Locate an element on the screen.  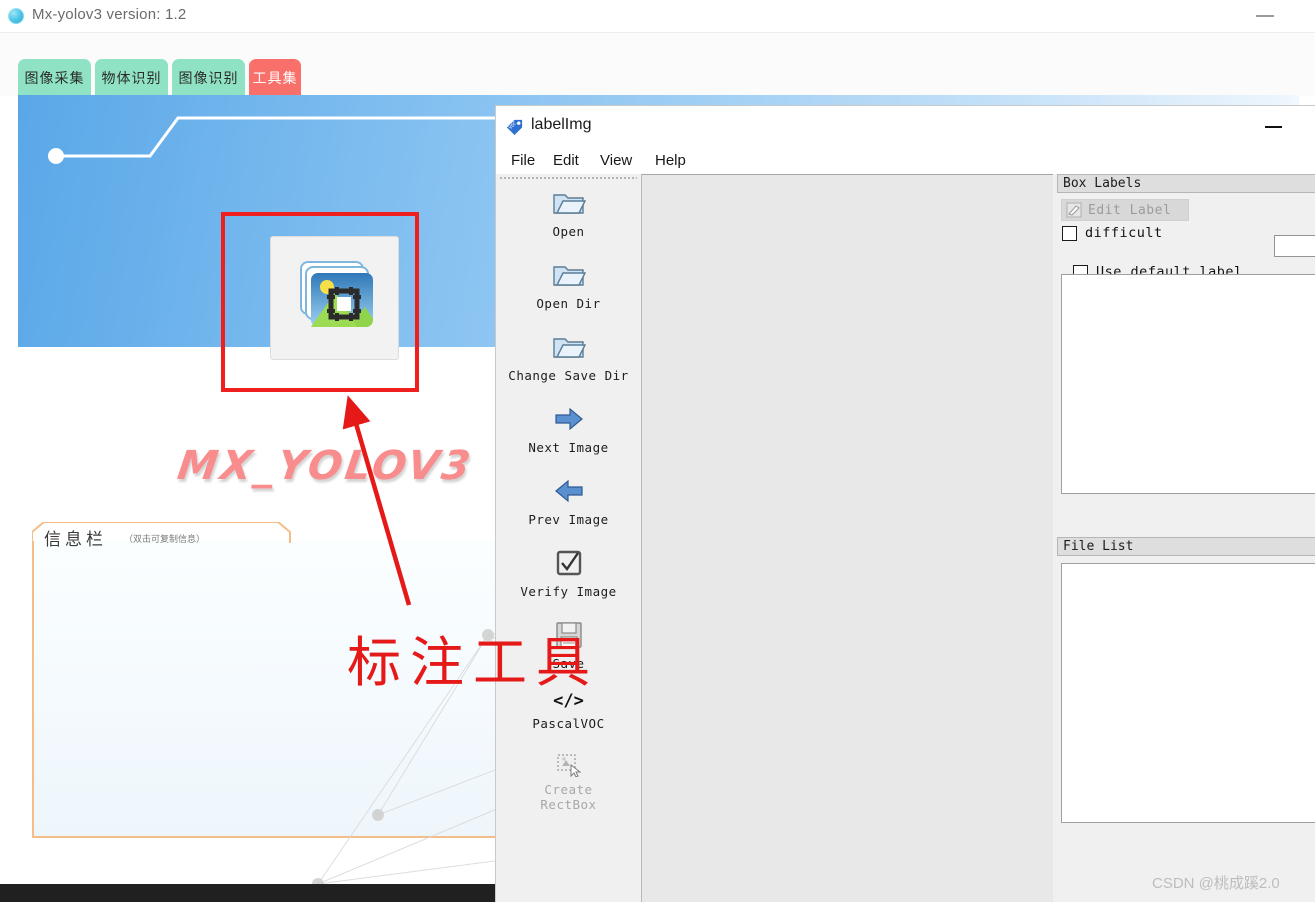
tab-label: 物体识别 is located at coordinates (131, 77).